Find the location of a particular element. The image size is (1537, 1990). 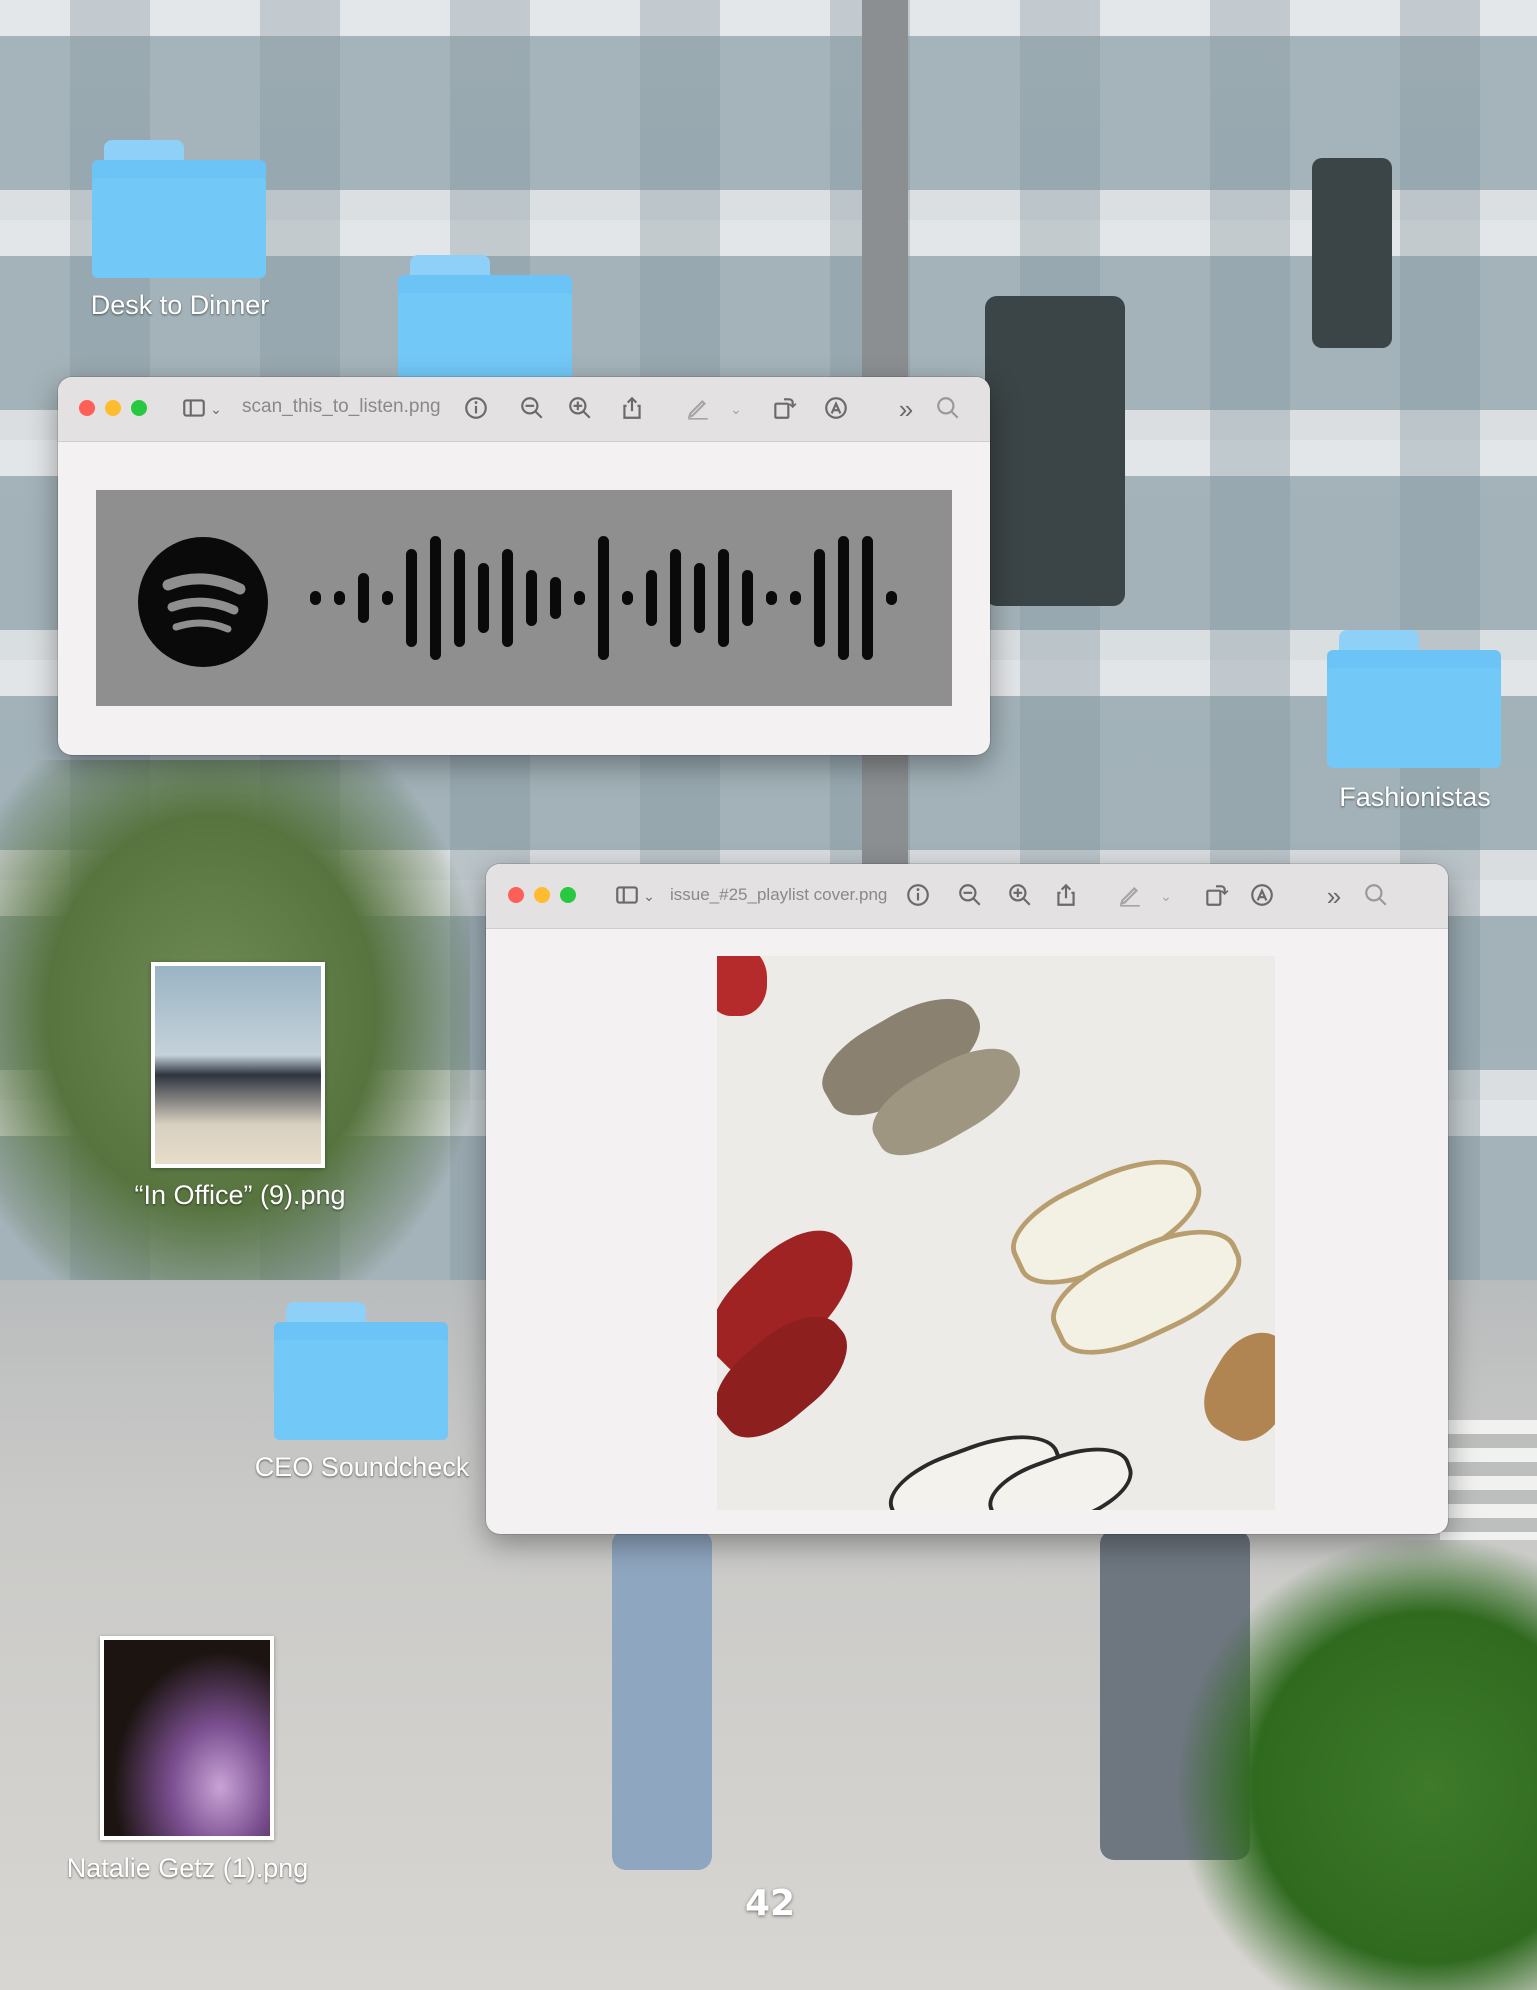

preview-window: ⌄ scan_this_to_listen.png ⌄ » is located at coordinates (524, 566).